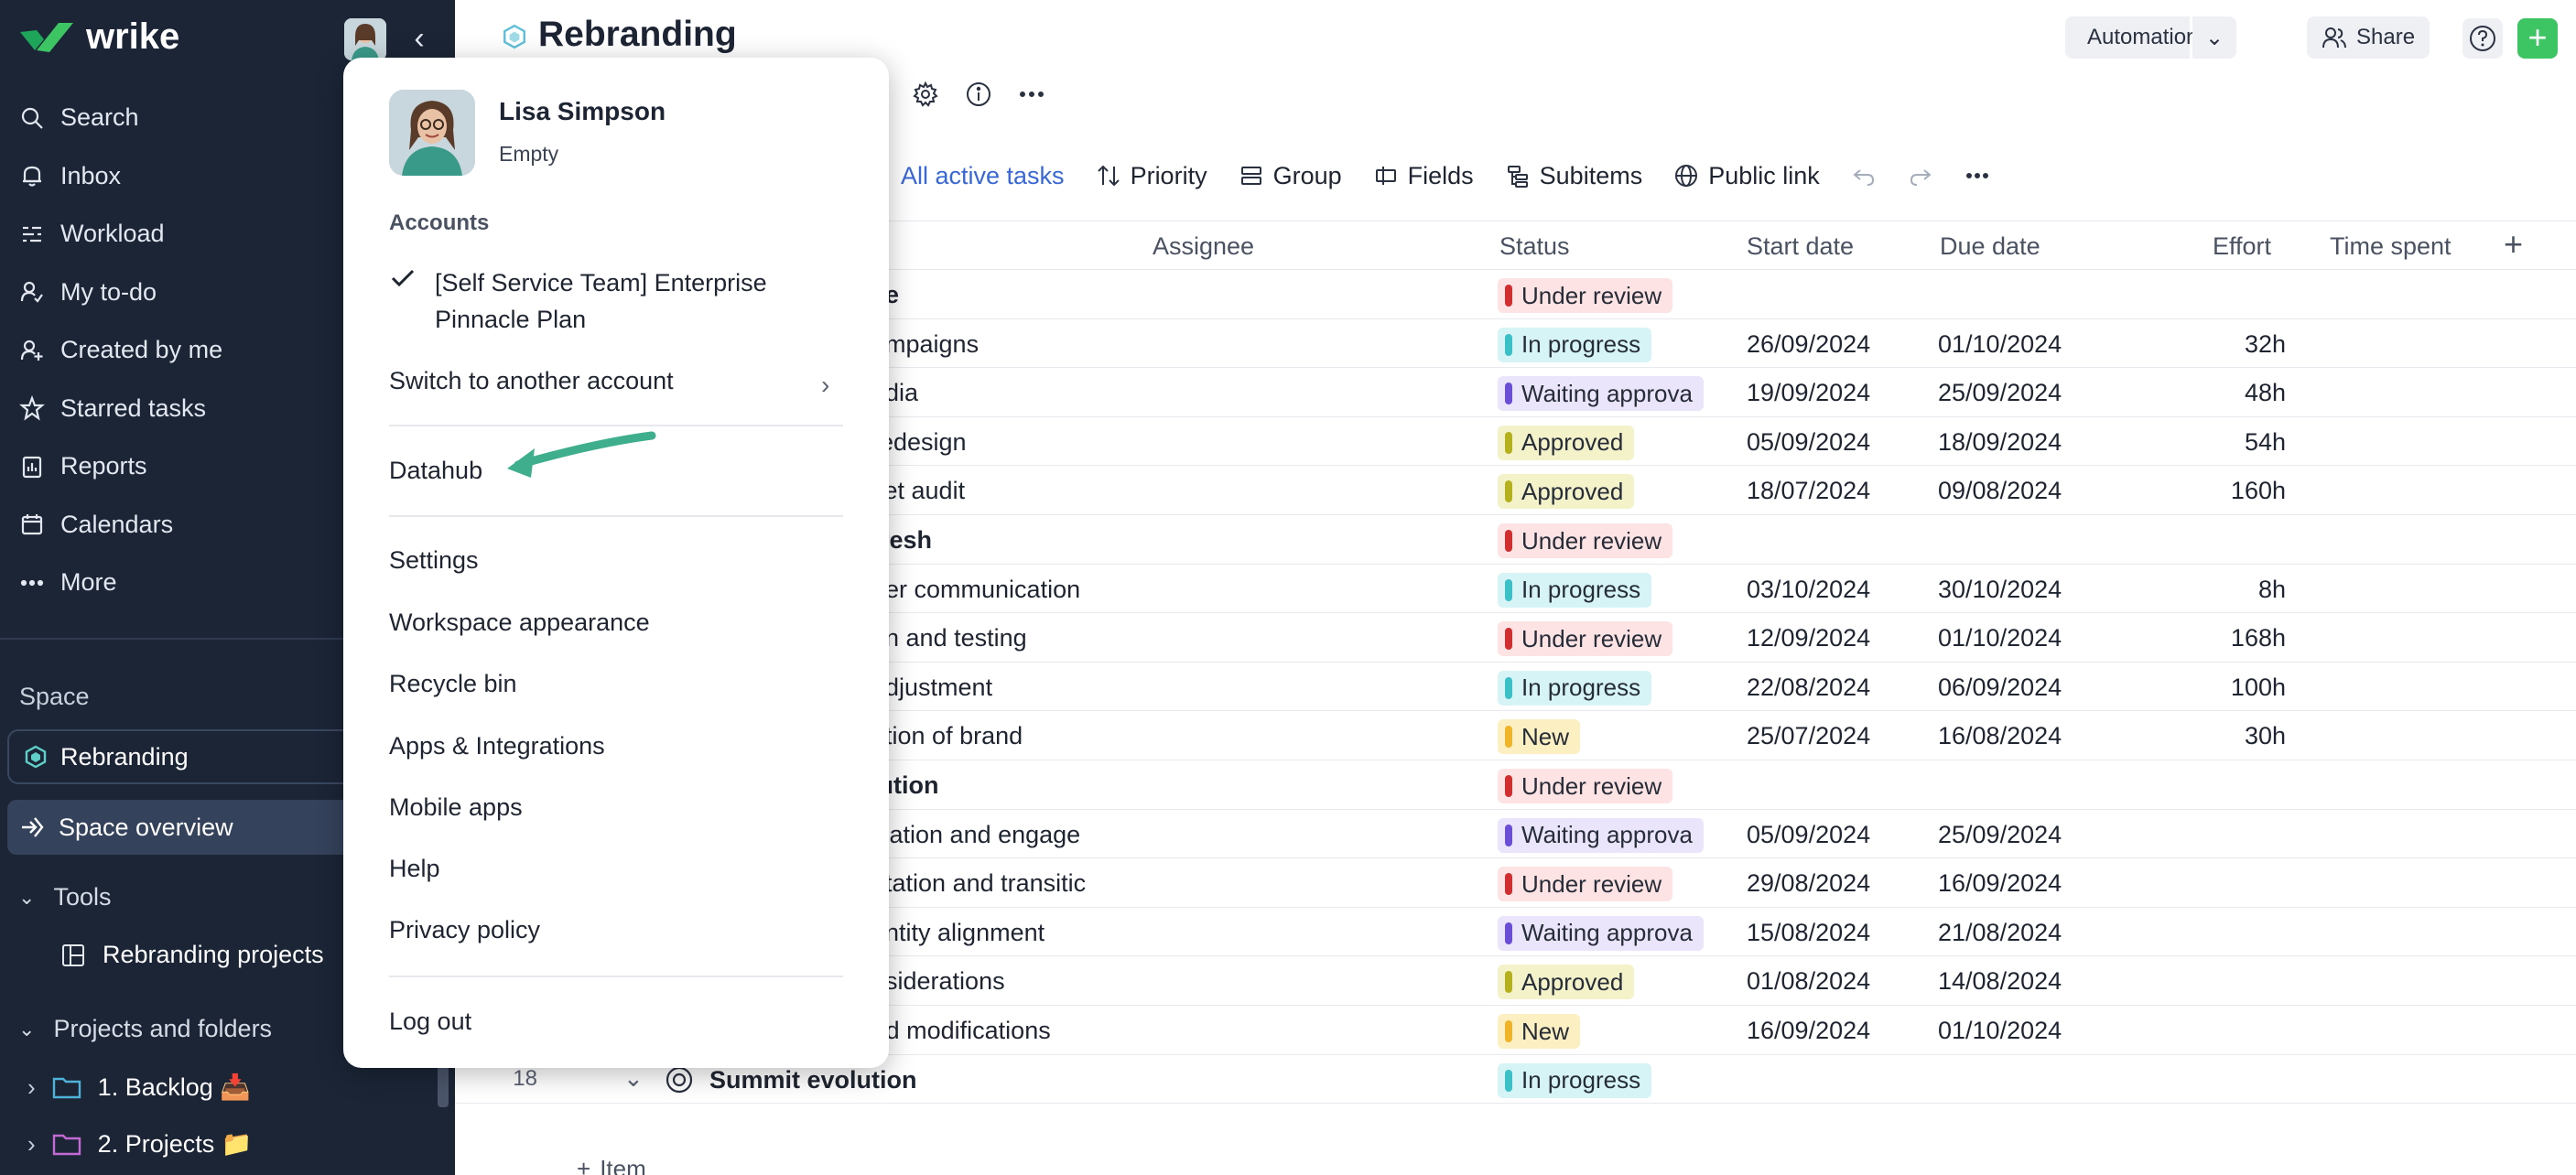 The width and height of the screenshot is (2576, 1175). I want to click on column-header-assignee: Assignee, so click(1203, 246).